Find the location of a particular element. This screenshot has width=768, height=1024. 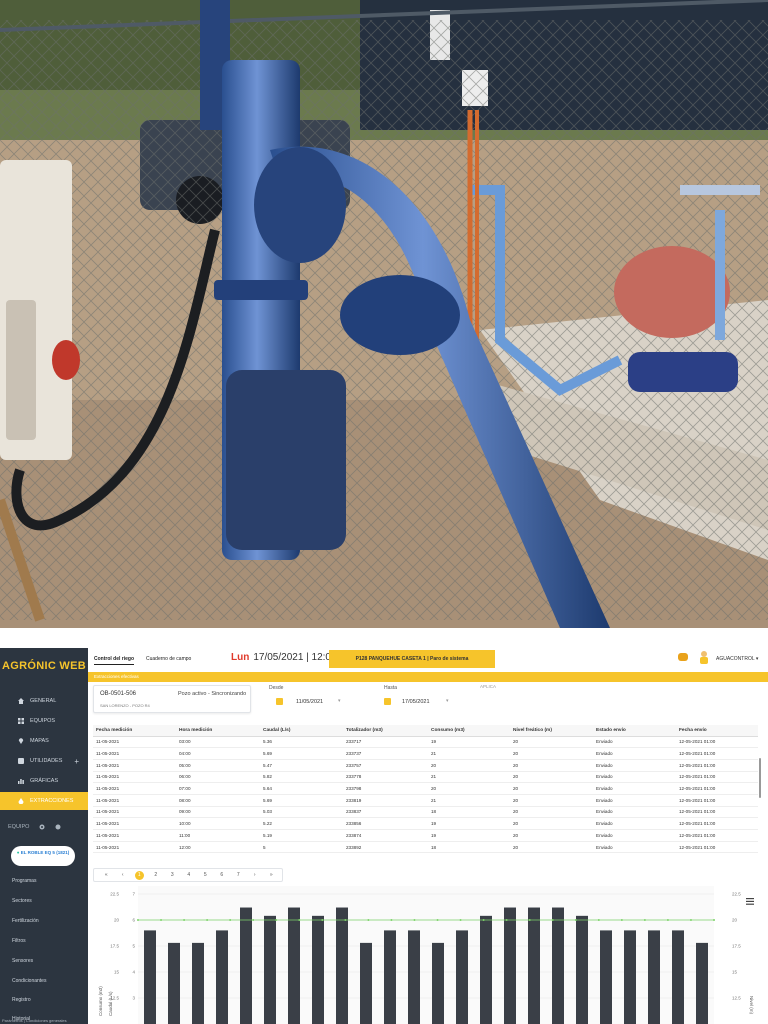

sidebar-sub-condicionantes: Condicionantes is located at coordinates (29, 981).